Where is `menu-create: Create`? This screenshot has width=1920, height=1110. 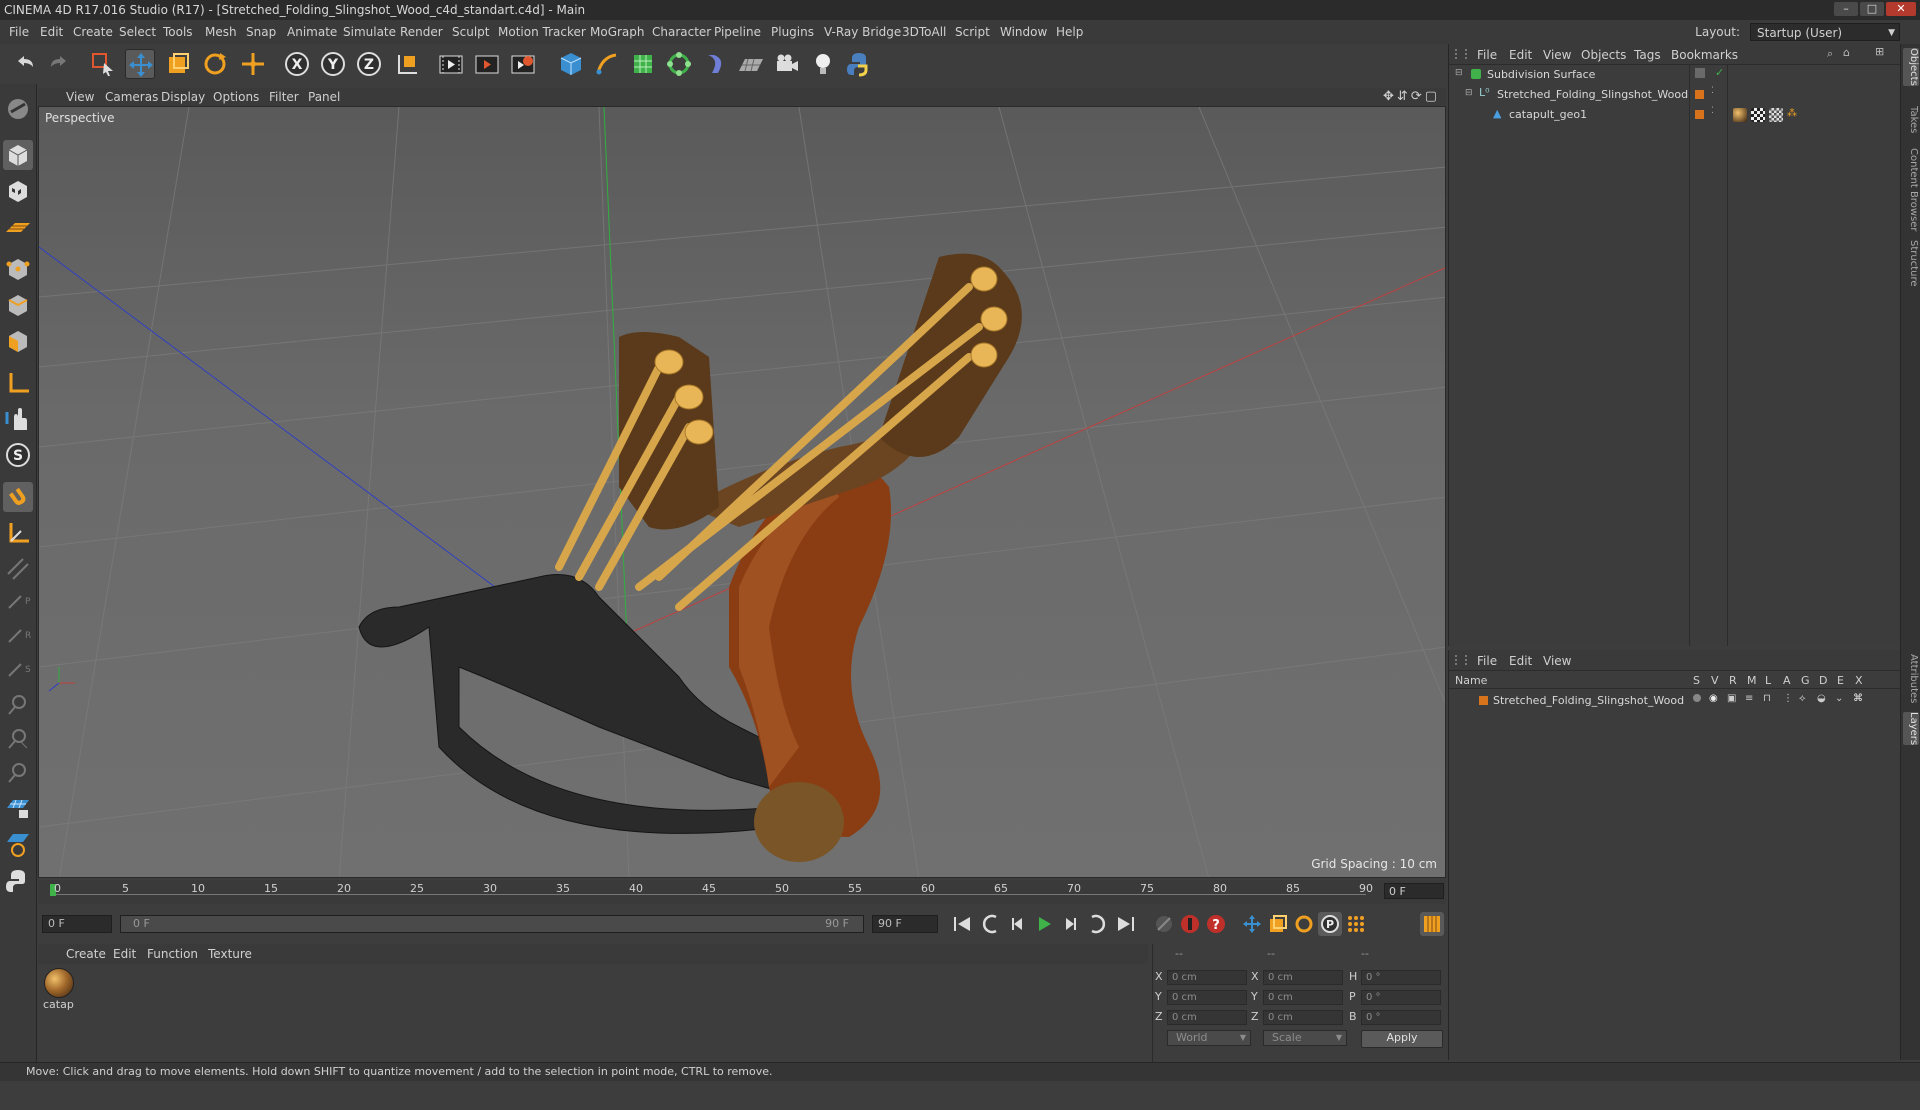 menu-create: Create is located at coordinates (93, 32).